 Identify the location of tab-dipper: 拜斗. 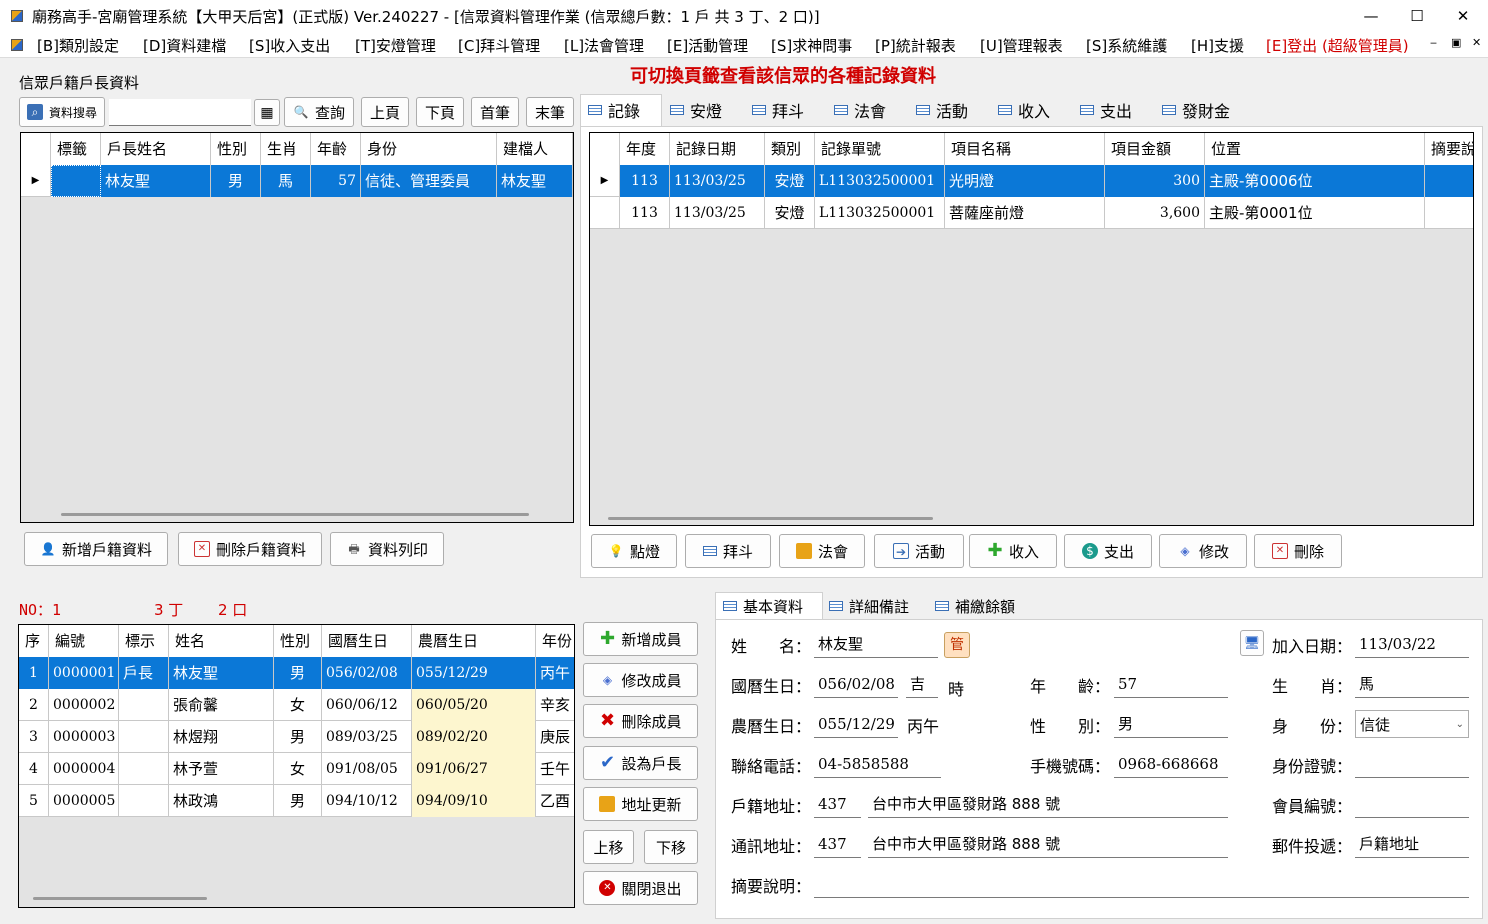
(778, 110).